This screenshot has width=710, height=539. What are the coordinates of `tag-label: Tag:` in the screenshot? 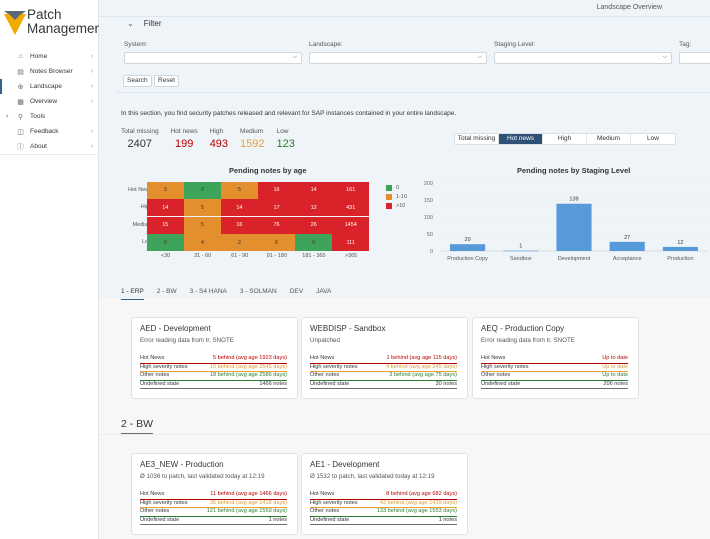 It's located at (685, 44).